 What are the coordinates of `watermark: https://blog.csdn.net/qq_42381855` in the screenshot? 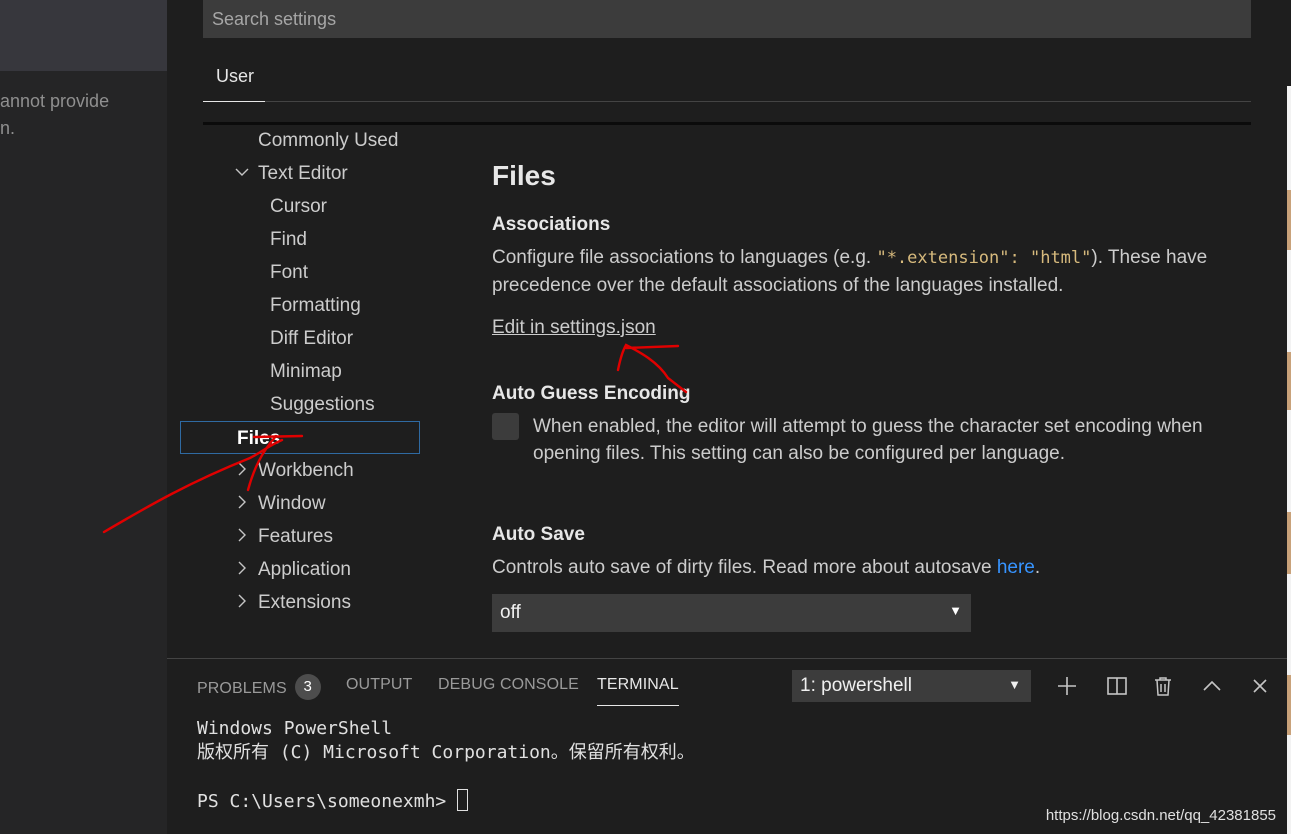 It's located at (1160, 815).